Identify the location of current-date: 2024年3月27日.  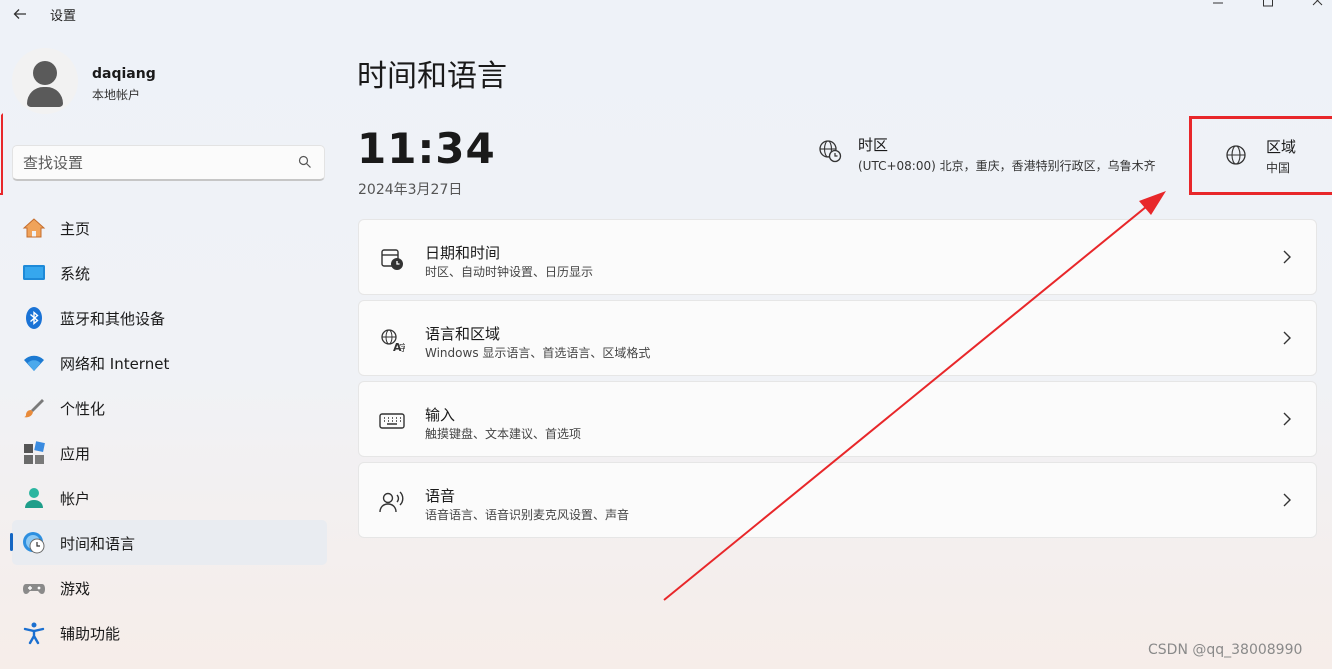
(410, 190).